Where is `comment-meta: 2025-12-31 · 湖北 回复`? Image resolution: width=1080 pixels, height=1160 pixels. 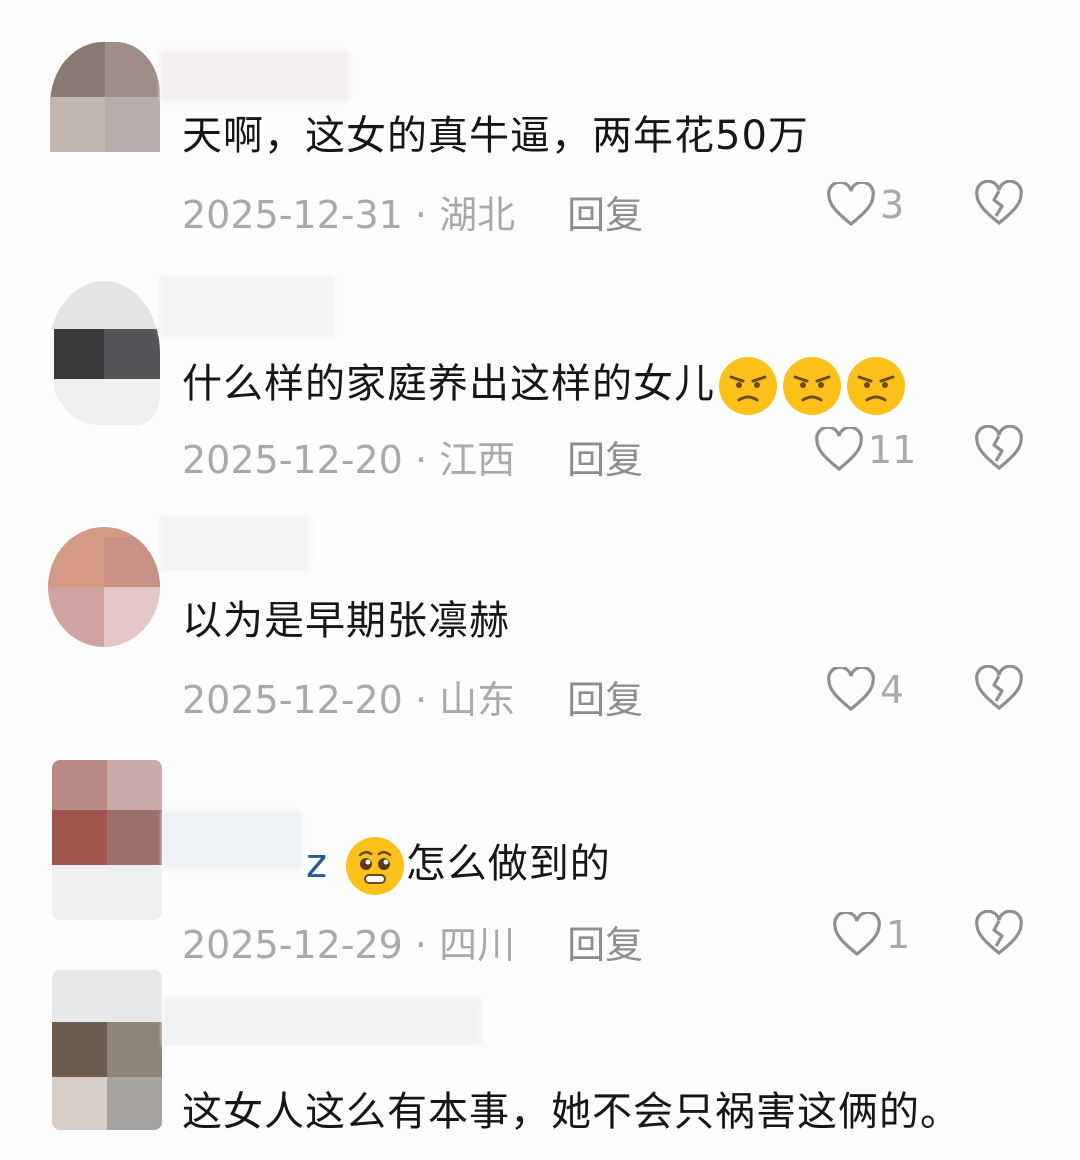
comment-meta: 2025-12-31 · 湖北 回复 is located at coordinates (412, 211).